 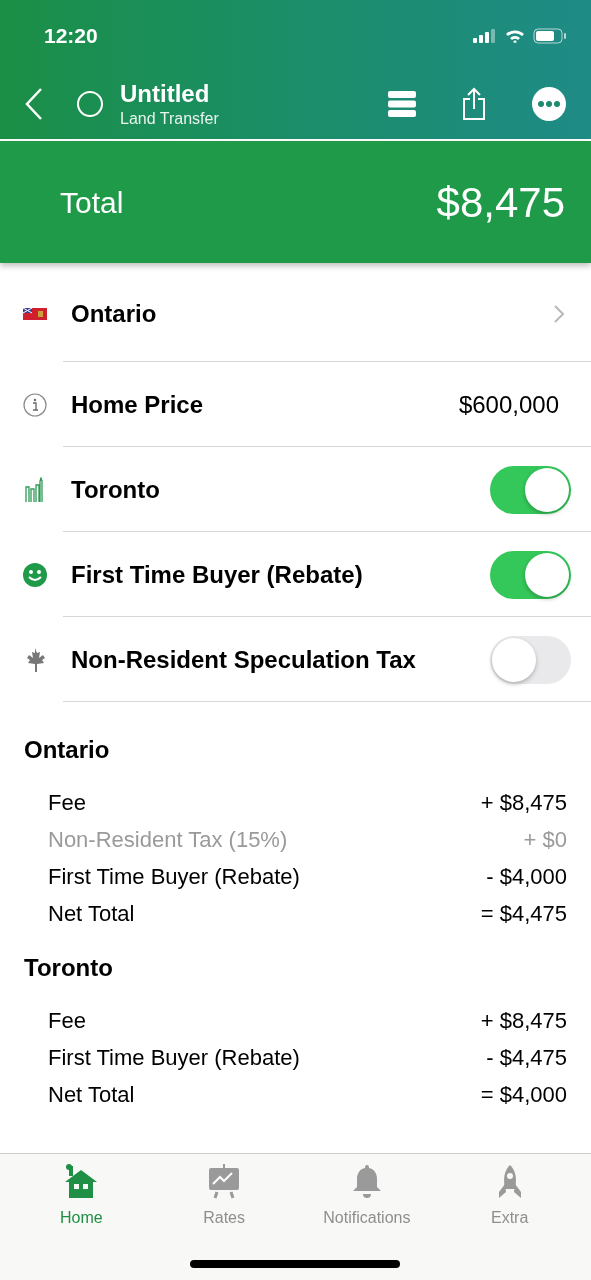 I want to click on tab: Notifications, so click(x=366, y=1197).